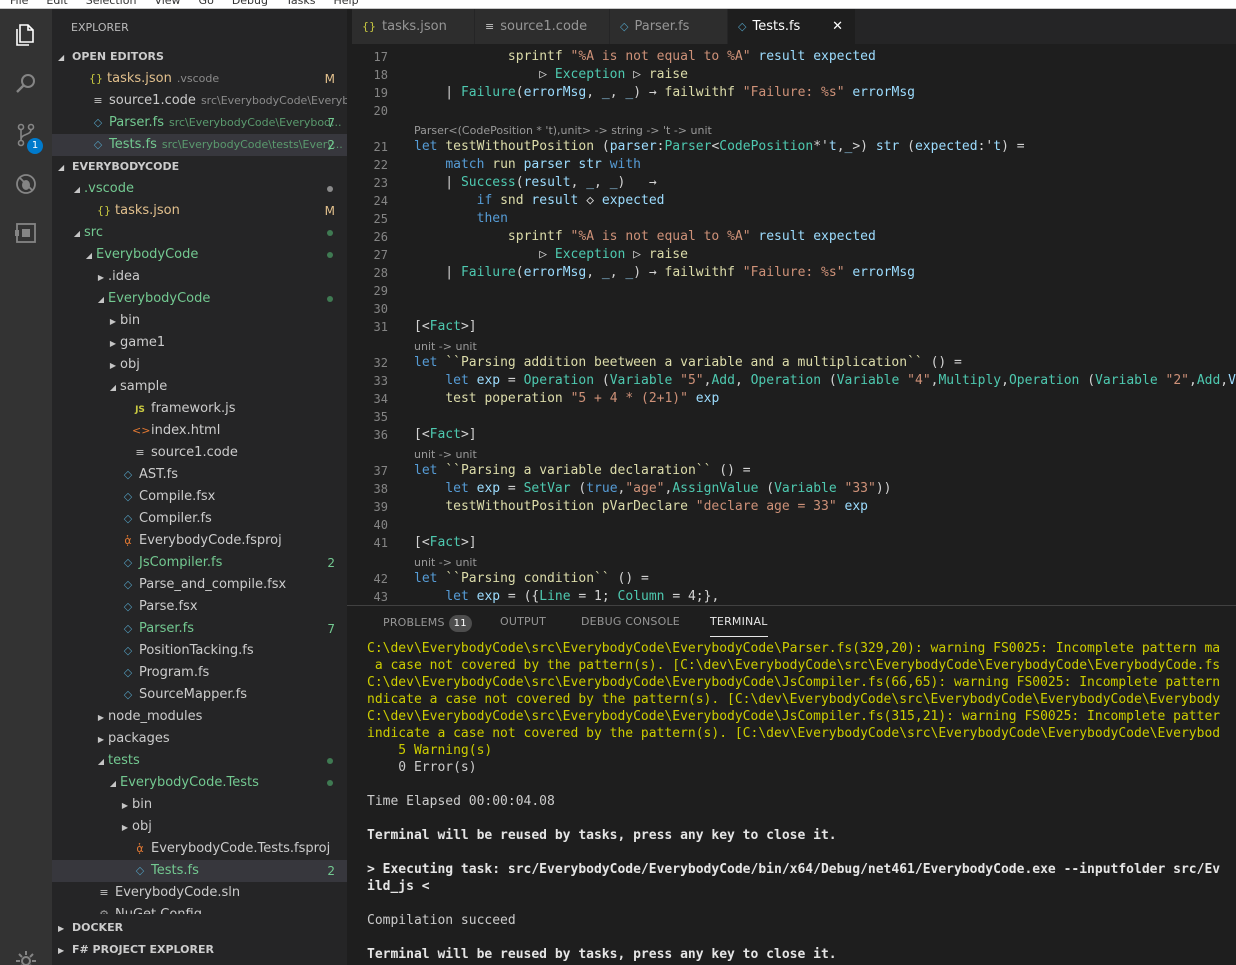 Image resolution: width=1236 pixels, height=965 pixels. I want to click on tab-tasks-json: {} tasks.json, so click(413, 26).